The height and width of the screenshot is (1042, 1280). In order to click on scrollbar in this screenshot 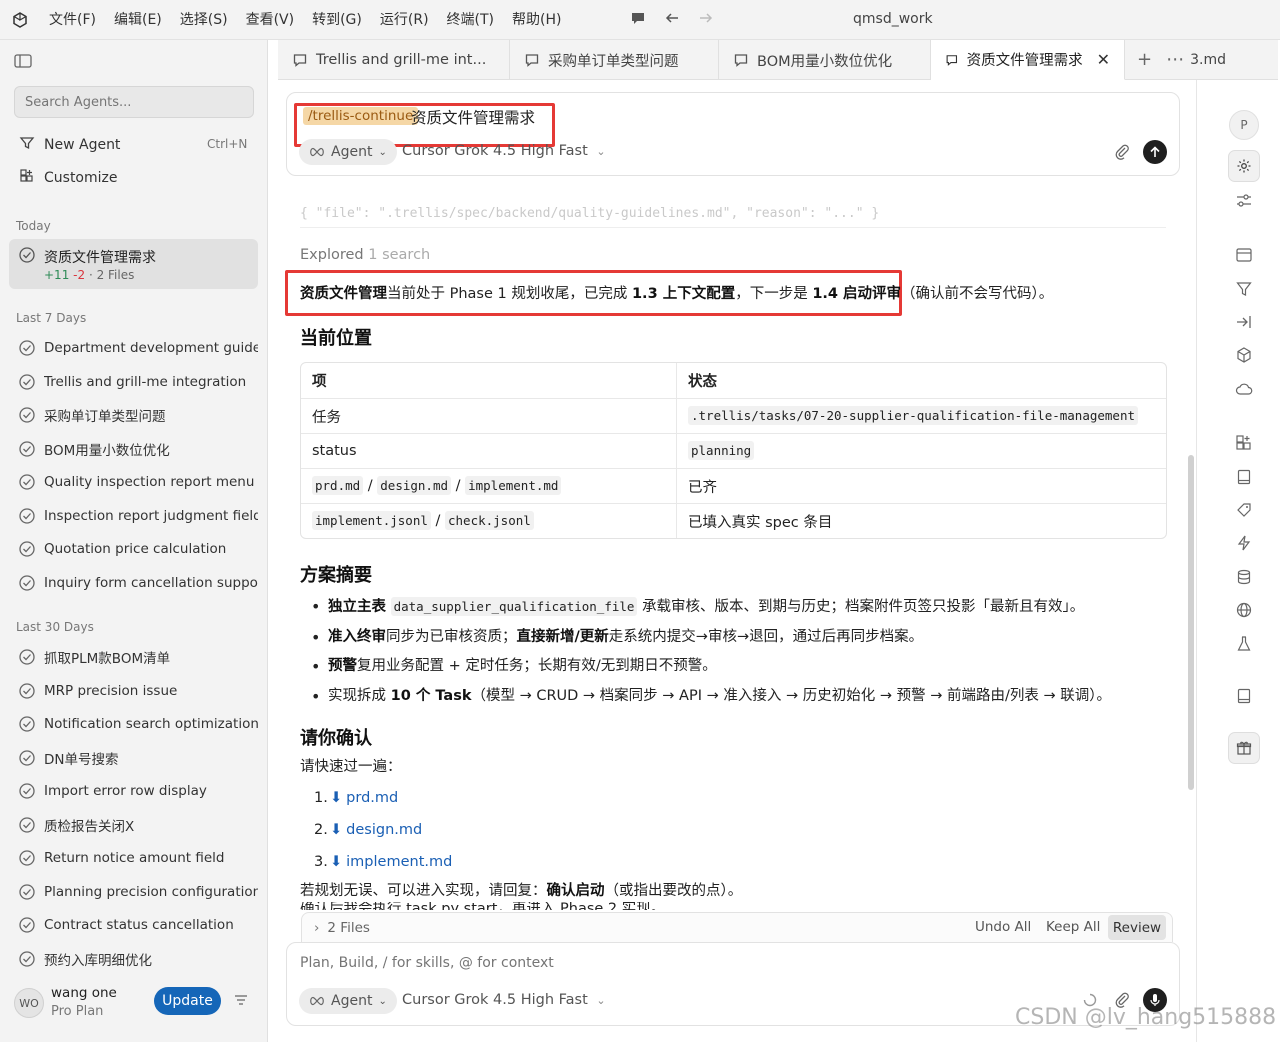, I will do `click(1191, 622)`.